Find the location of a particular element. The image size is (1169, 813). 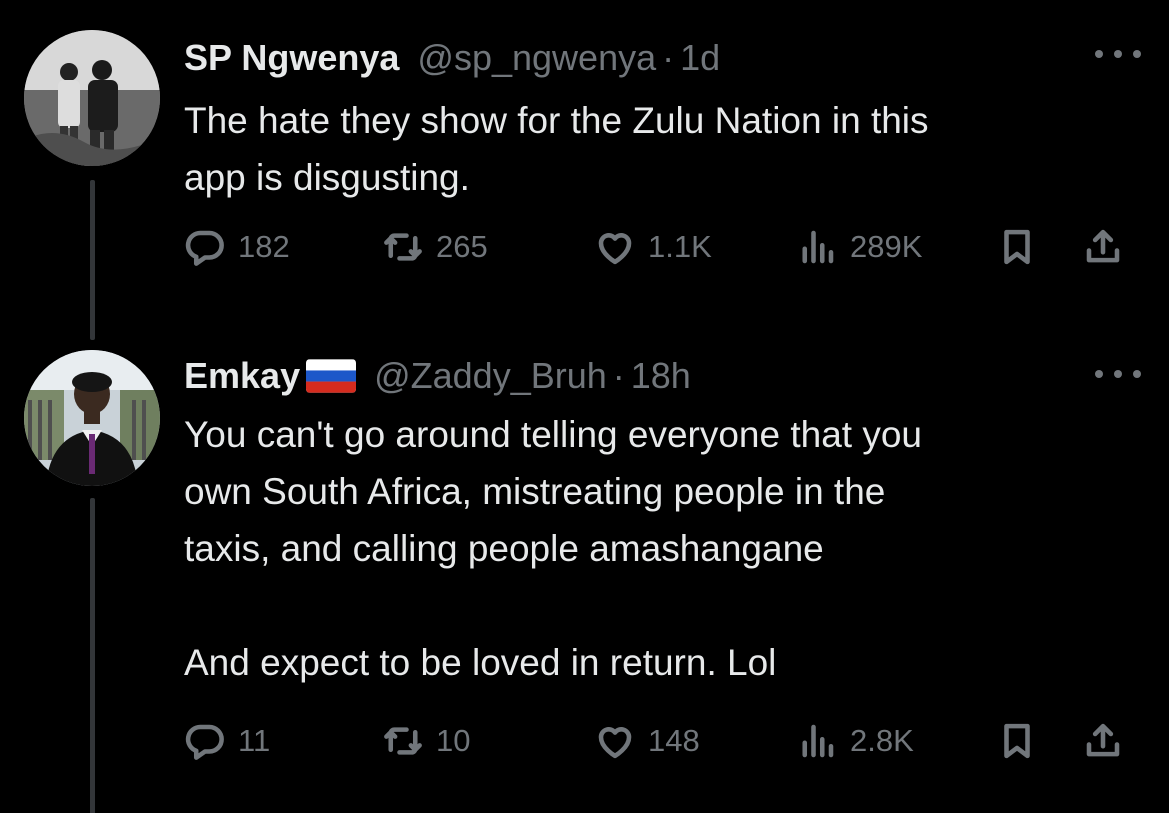

author-handle: @Zaddy_Bruh is located at coordinates (490, 376).